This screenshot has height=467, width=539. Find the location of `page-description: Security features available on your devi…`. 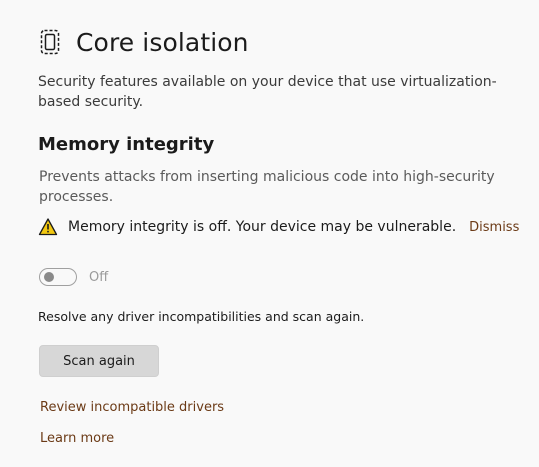

page-description: Security features available on your devi… is located at coordinates (267, 92).